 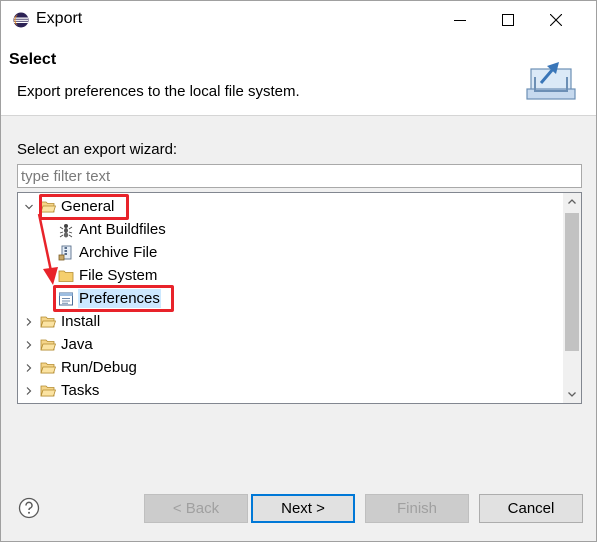 I want to click on tree-item-file-system: File System, so click(x=108, y=275).